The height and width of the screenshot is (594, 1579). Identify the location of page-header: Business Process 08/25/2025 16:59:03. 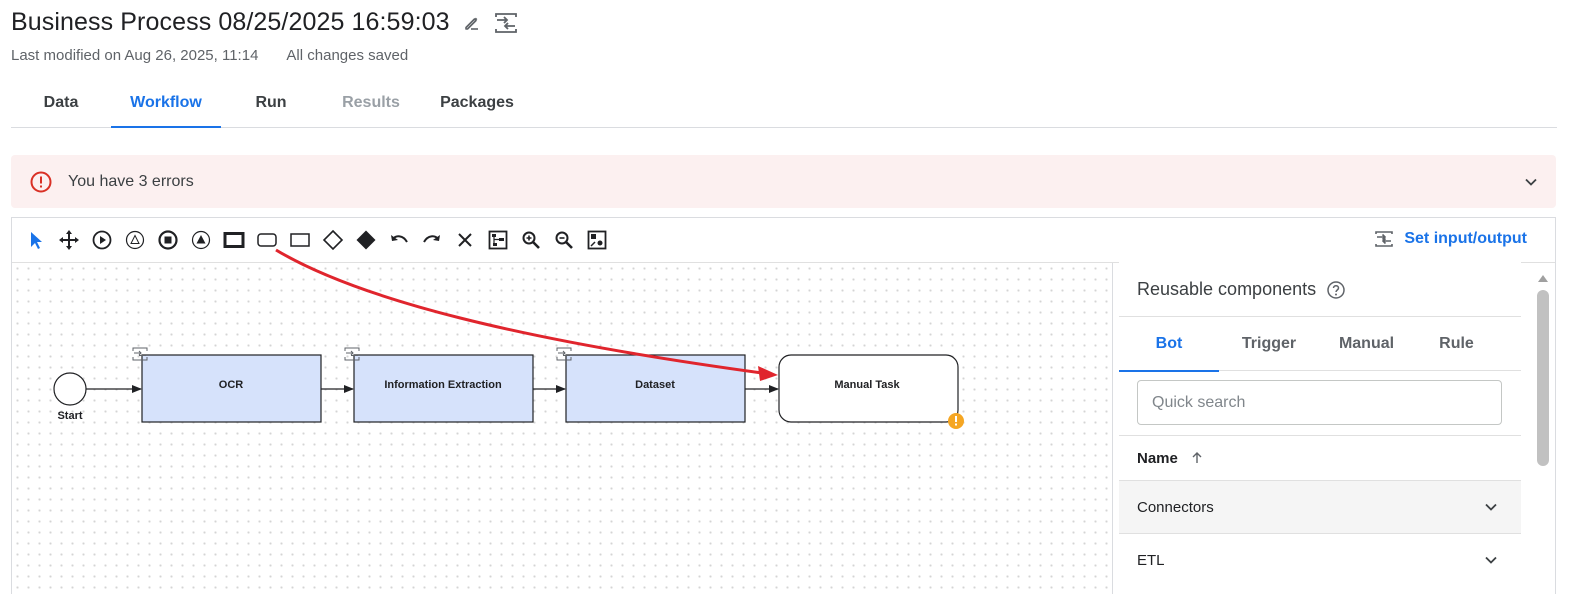
(264, 22).